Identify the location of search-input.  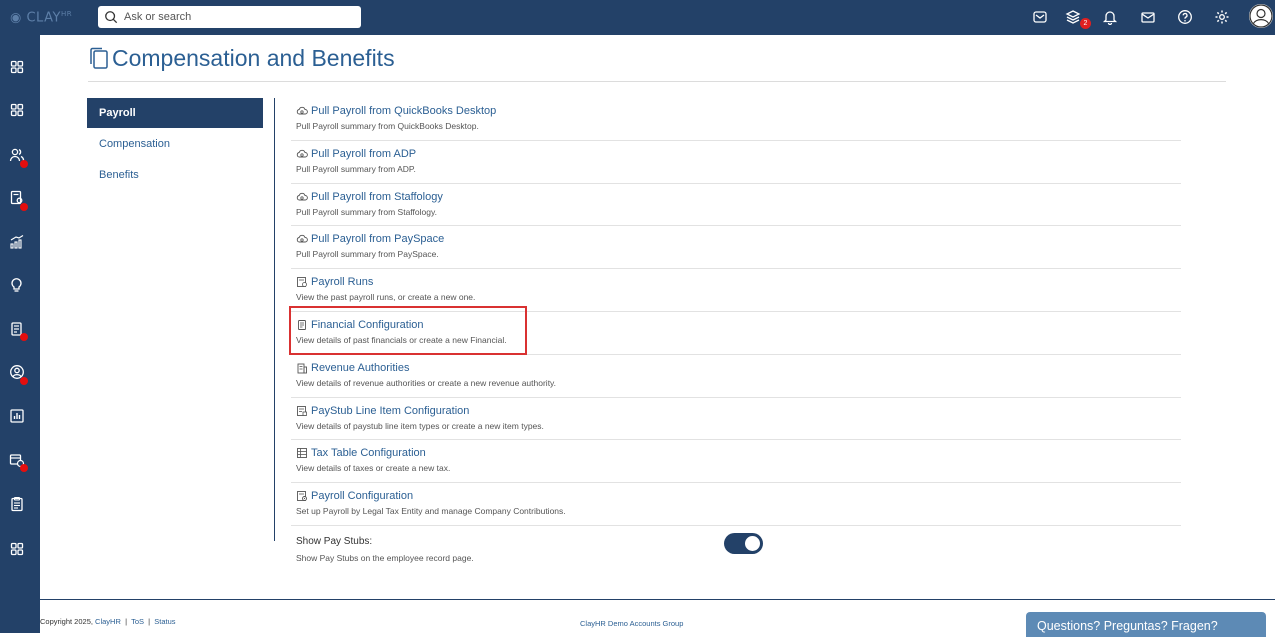
(234, 17).